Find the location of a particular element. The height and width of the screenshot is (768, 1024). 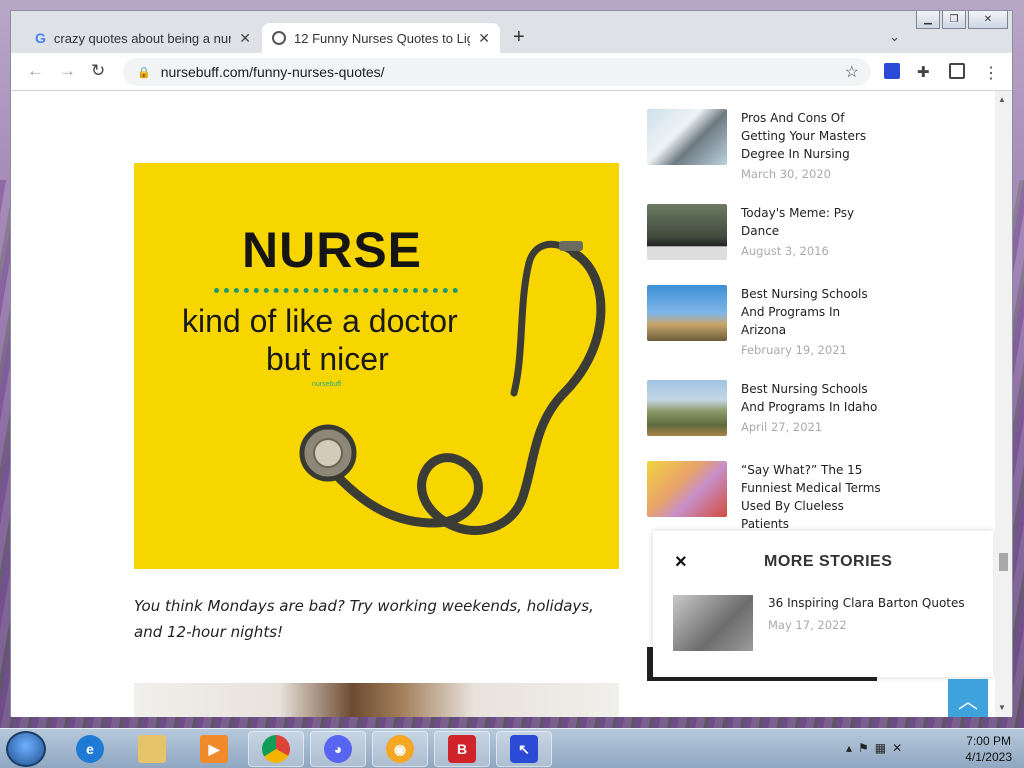

chevron-up-icon: ︿ is located at coordinates (968, 701).